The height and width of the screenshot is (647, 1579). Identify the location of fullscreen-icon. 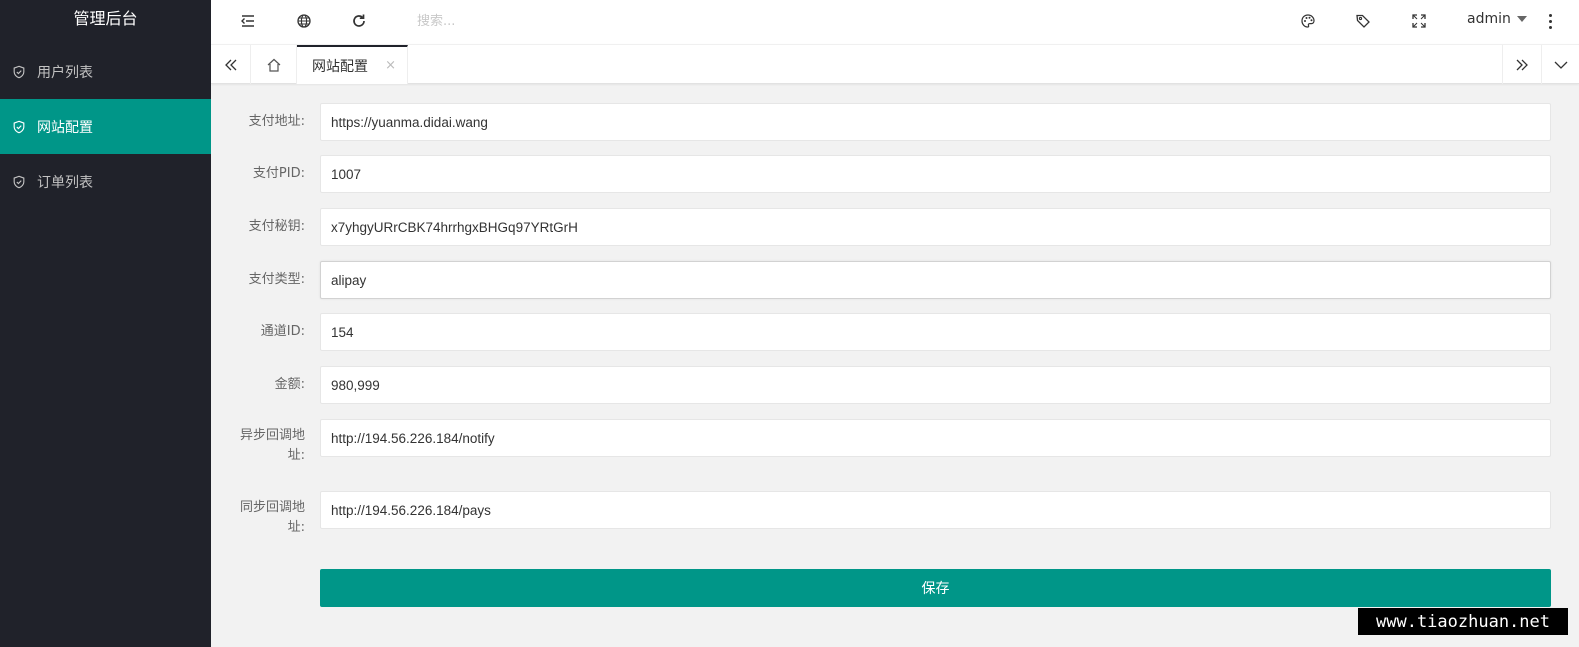
(1419, 21).